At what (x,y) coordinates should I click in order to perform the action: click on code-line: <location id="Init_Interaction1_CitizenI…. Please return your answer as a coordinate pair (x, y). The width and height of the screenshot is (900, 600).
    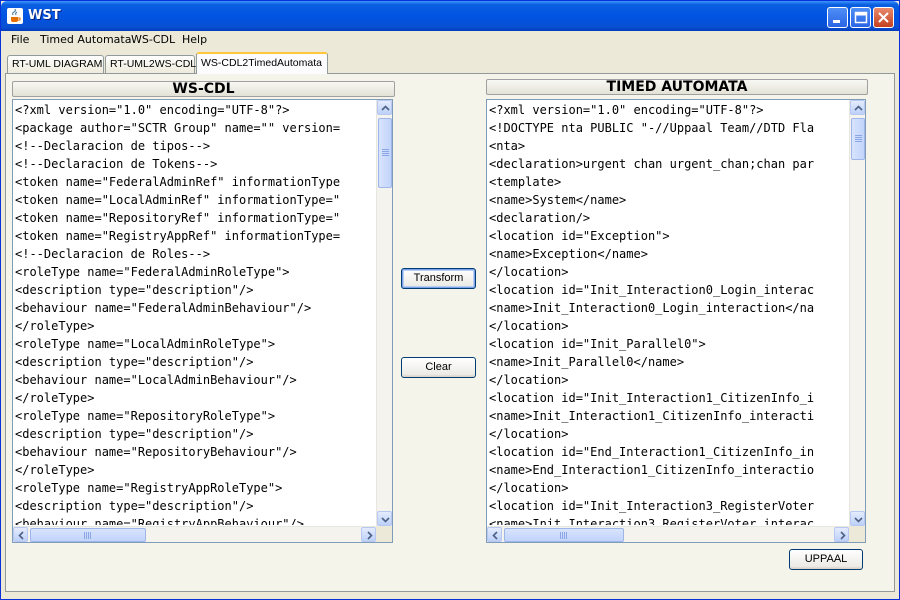
    Looking at the image, I should click on (652, 398).